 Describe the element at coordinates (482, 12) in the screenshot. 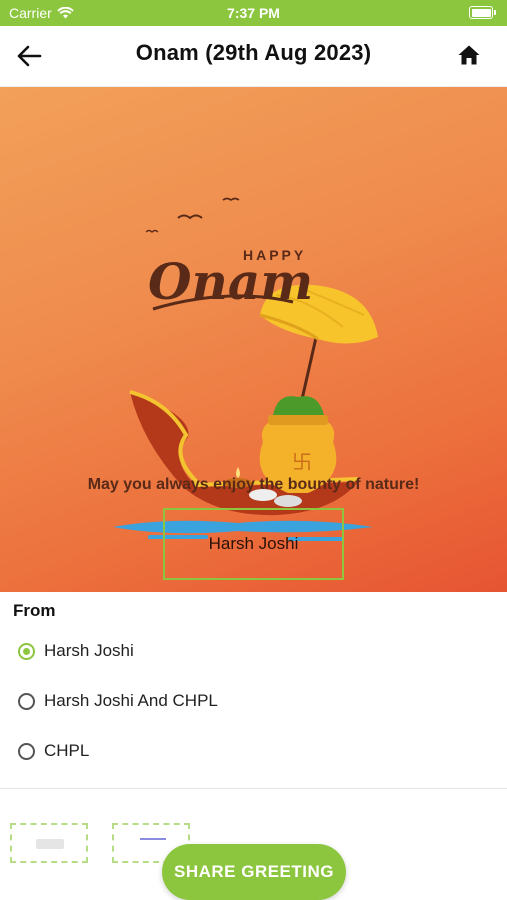

I see `battery-icon` at that location.